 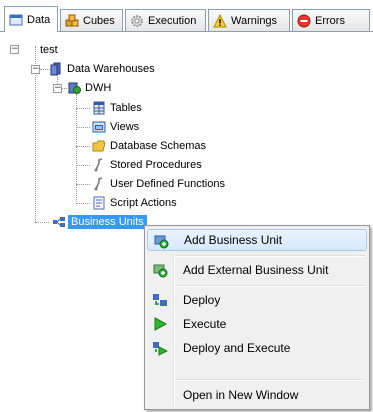 I want to click on menu-item-execute: Execute, so click(x=257, y=324).